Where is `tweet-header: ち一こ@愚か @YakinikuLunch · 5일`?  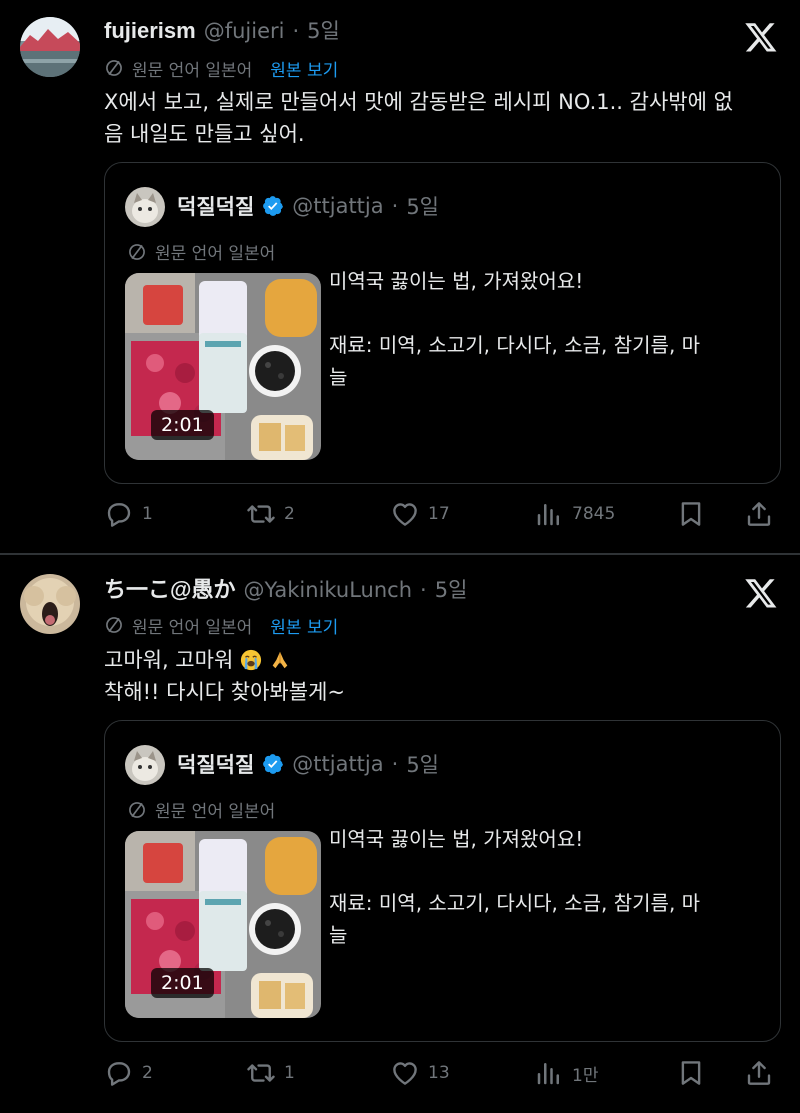 tweet-header: ち一こ@愚か @YakinikuLunch · 5일 is located at coordinates (285, 587).